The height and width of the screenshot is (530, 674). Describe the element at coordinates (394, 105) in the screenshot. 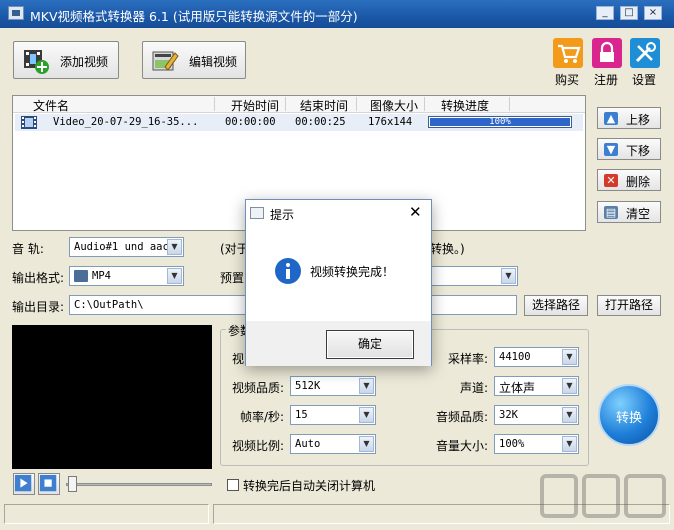

I see `col-image-size: 图像大小` at that location.